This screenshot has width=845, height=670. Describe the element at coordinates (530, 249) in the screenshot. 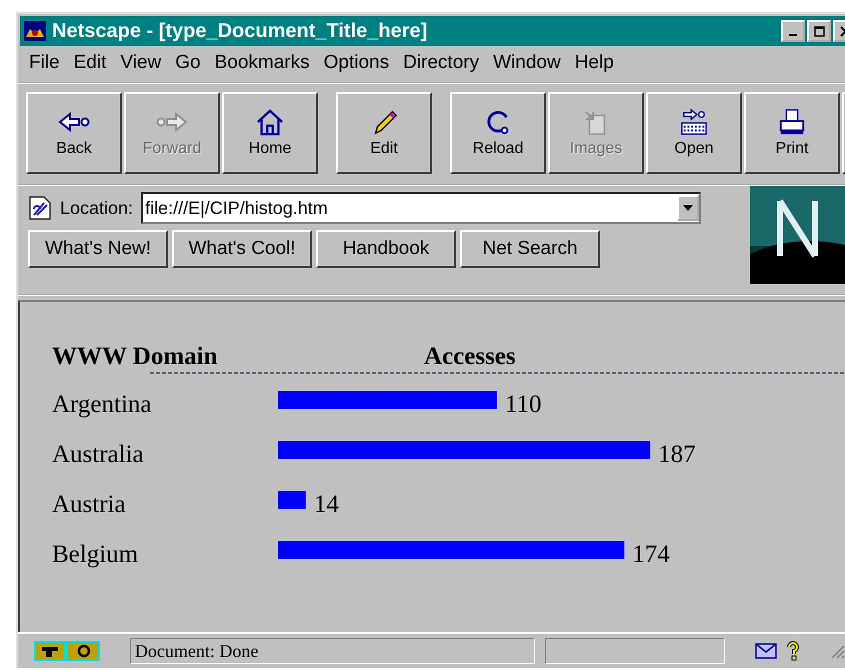

I see `directory-button: Net Search` at that location.